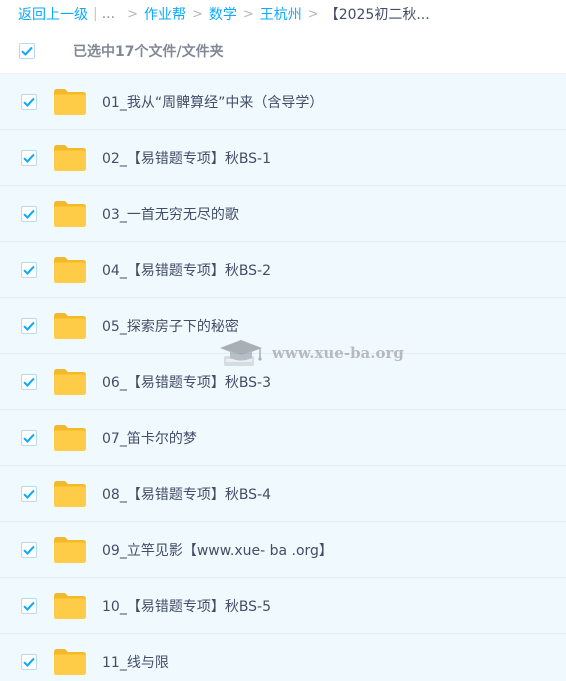 The image size is (566, 681). What do you see at coordinates (283, 326) in the screenshot?
I see `file-row: 05_探索房子下的秘密` at bounding box center [283, 326].